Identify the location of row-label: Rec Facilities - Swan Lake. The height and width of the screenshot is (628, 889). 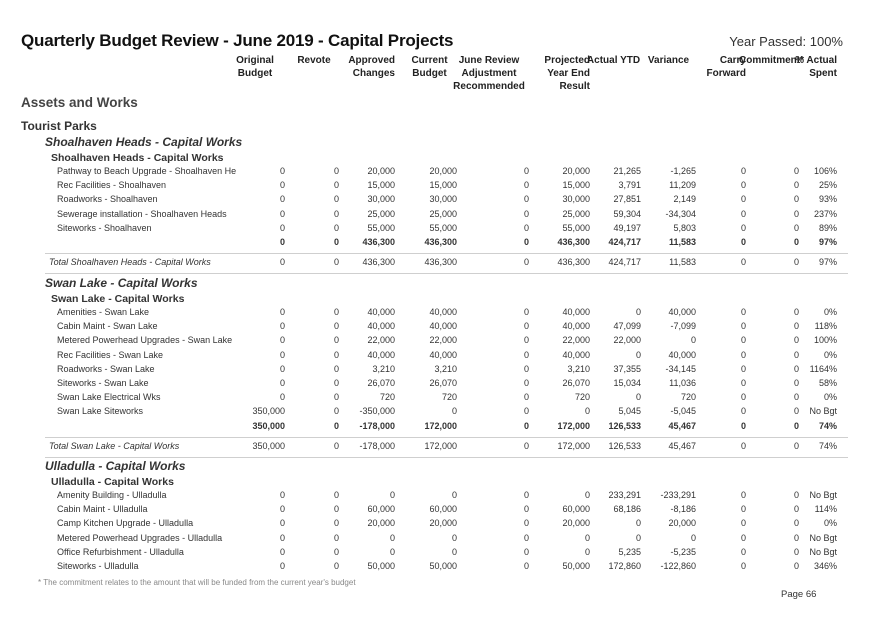
(110, 354).